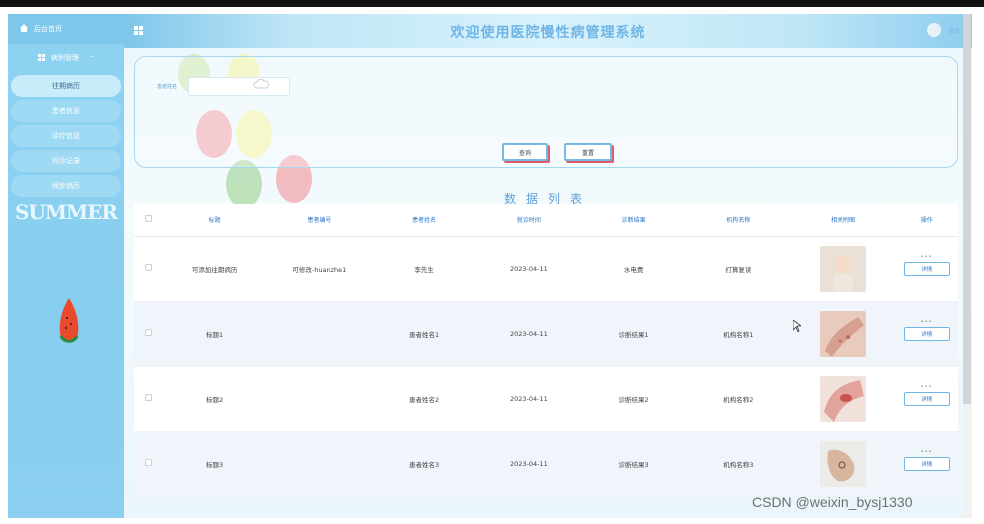 The image size is (984, 524). I want to click on home-icon, so click(24, 29).